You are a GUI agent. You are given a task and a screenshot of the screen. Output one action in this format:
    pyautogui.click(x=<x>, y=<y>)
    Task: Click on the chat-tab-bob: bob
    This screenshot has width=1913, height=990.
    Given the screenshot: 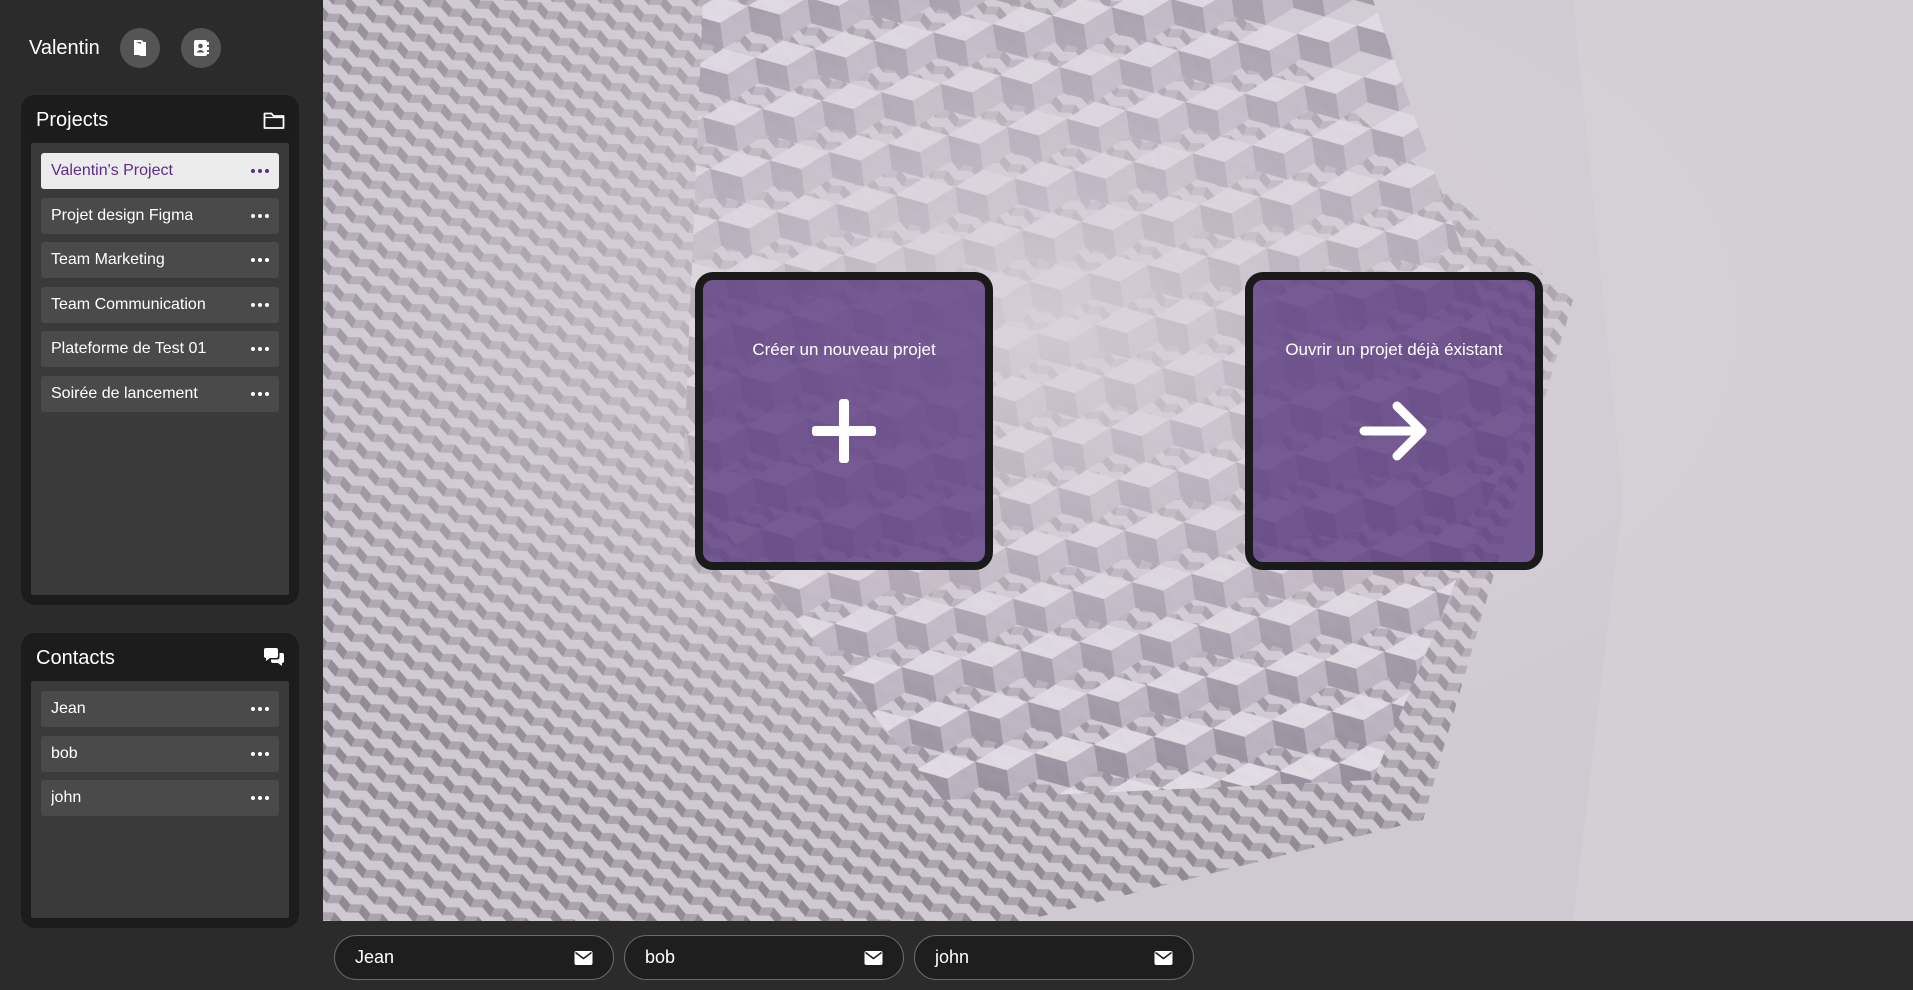 What is the action you would take?
    pyautogui.click(x=764, y=957)
    